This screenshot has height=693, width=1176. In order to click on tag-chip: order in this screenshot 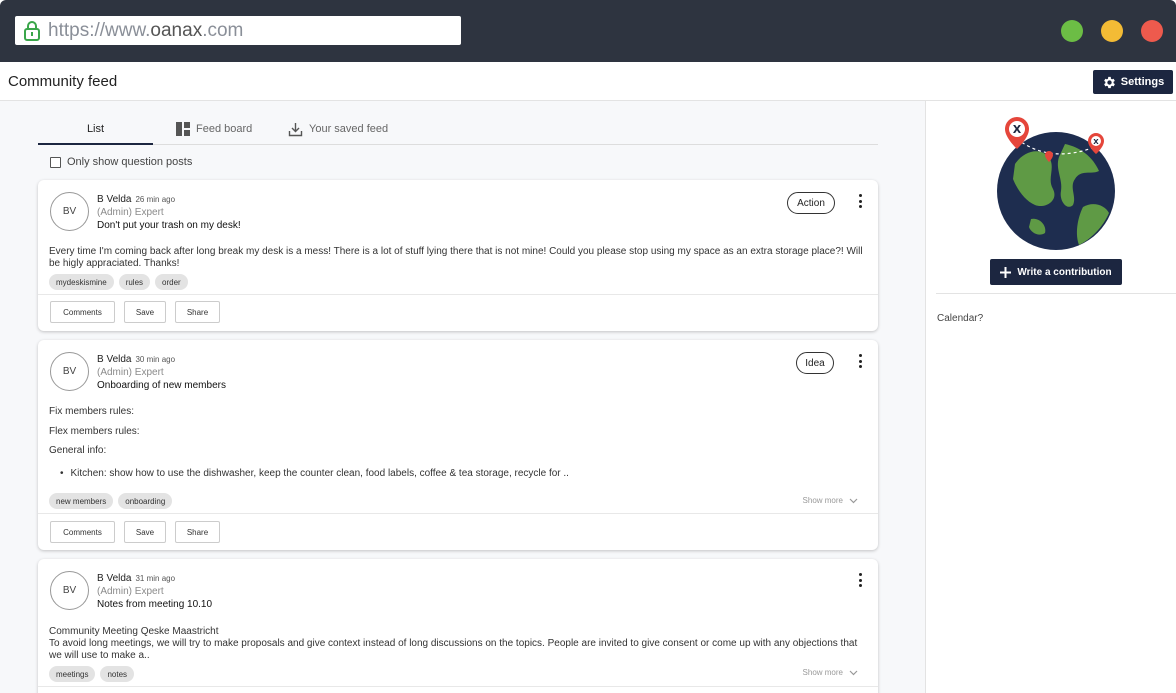, I will do `click(171, 282)`.